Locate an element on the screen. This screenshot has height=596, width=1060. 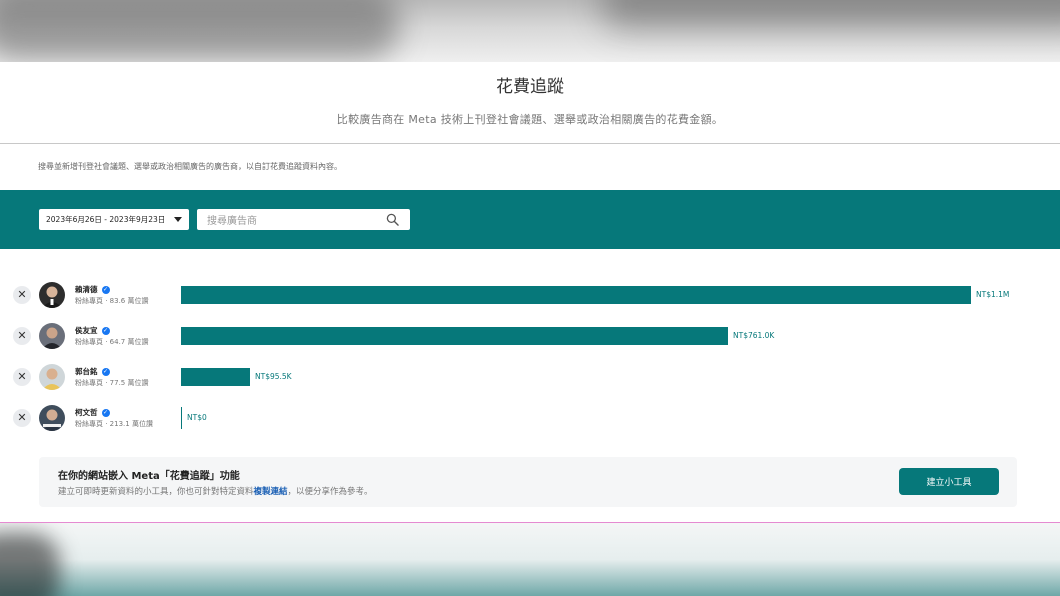
spend-label: NT$1.1M is located at coordinates (993, 294).